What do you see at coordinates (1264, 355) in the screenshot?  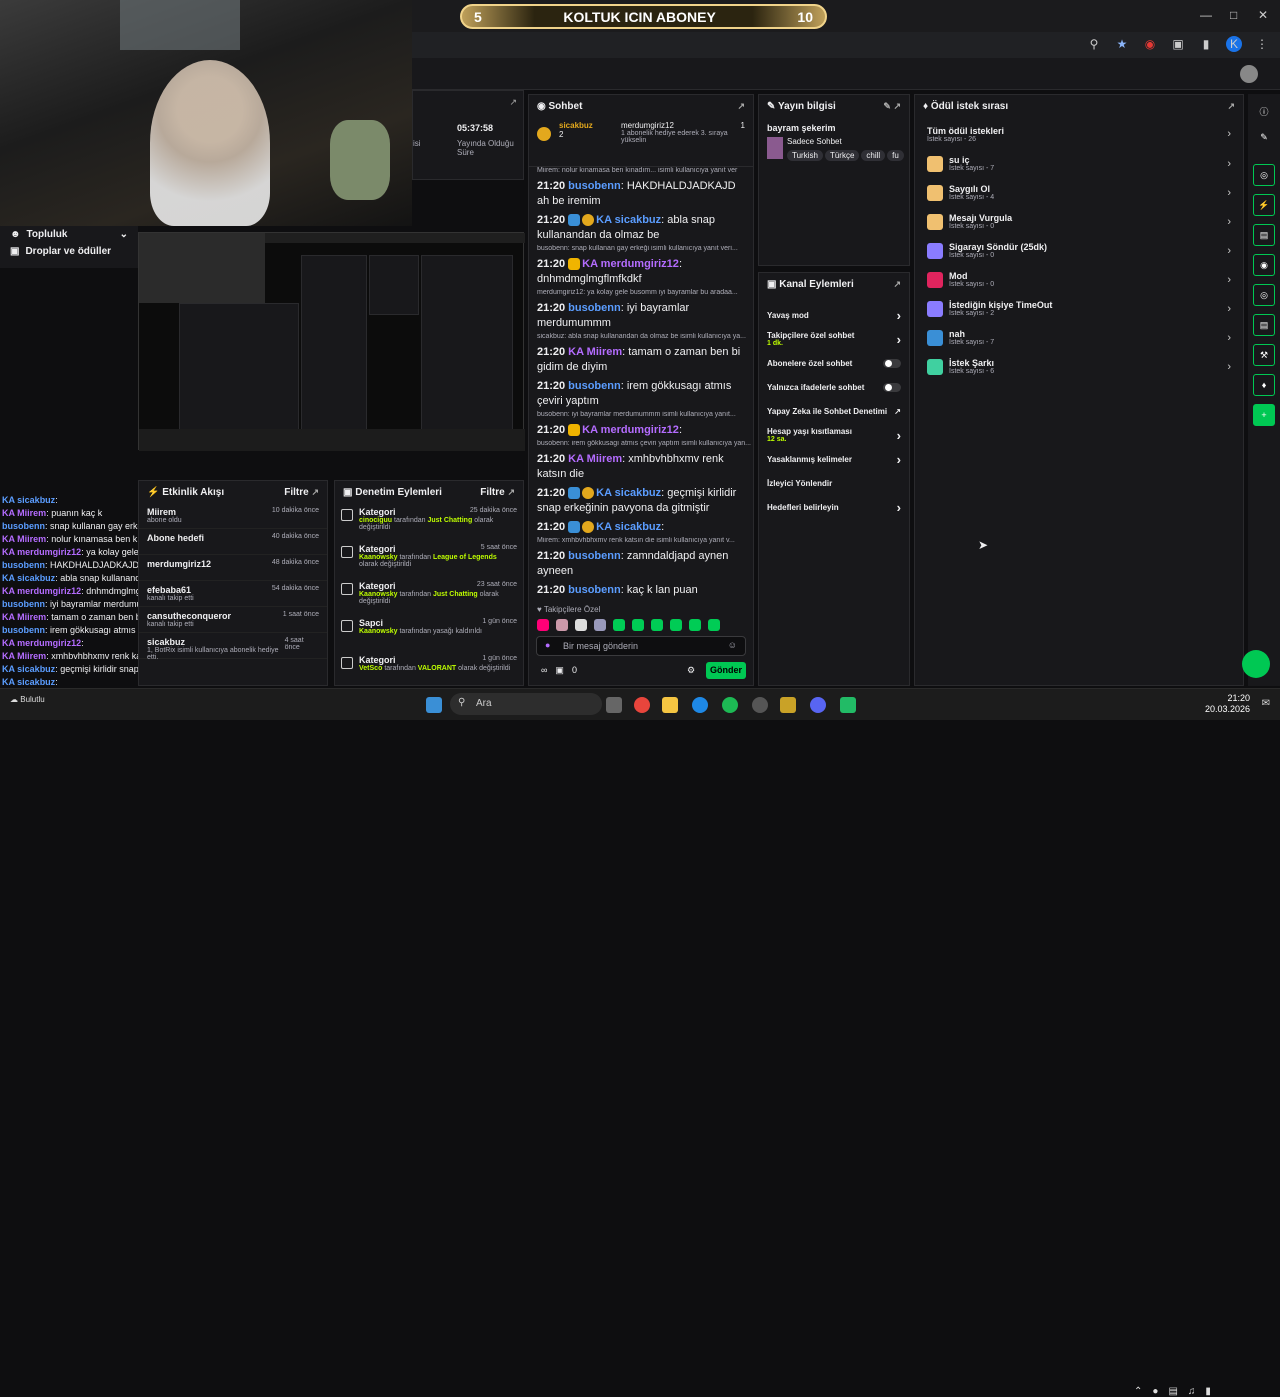 I see `wrench-icon: ⚒` at bounding box center [1264, 355].